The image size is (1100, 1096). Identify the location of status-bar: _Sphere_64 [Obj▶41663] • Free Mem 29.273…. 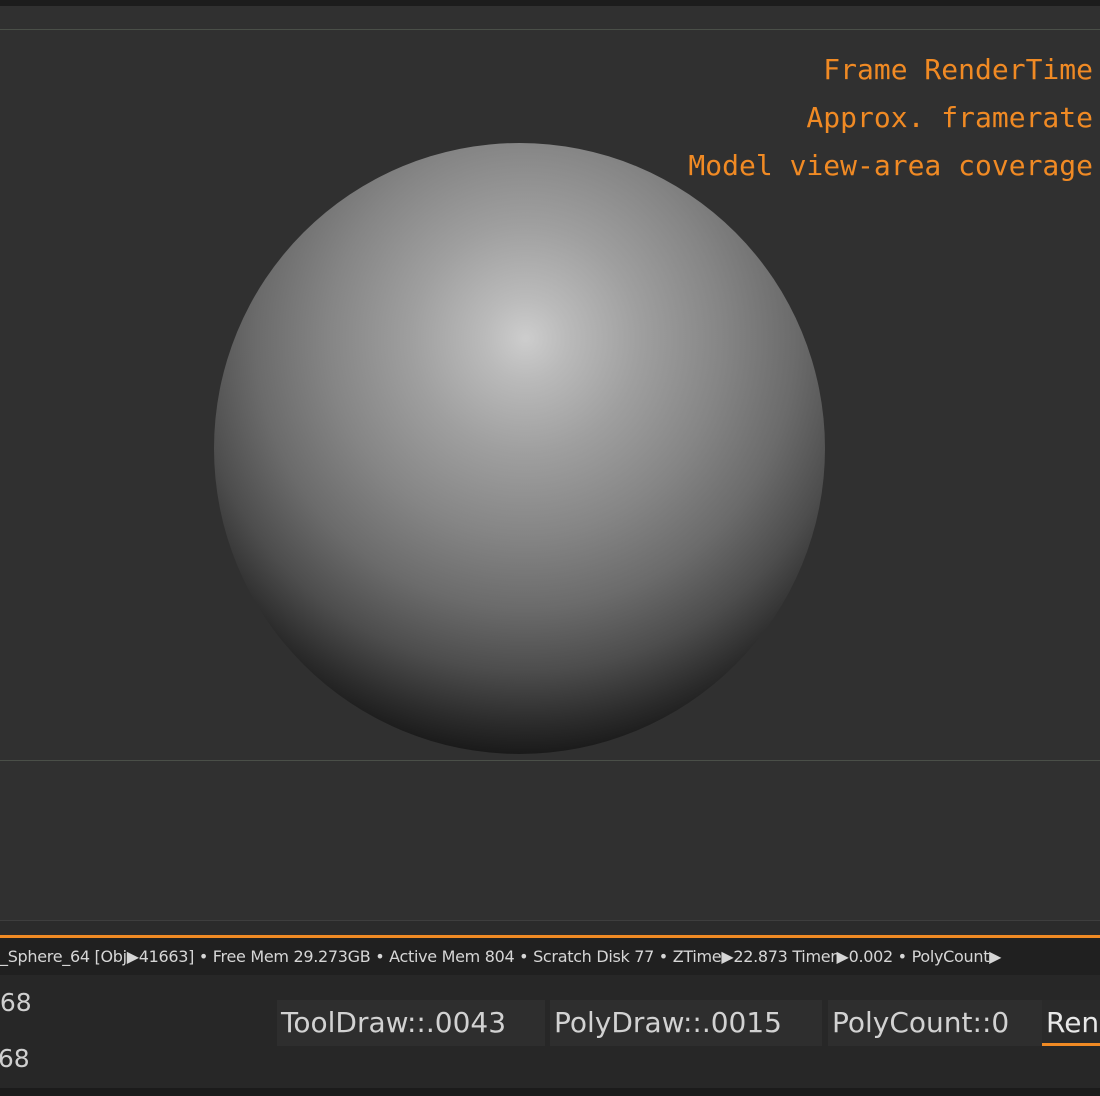
(550, 955).